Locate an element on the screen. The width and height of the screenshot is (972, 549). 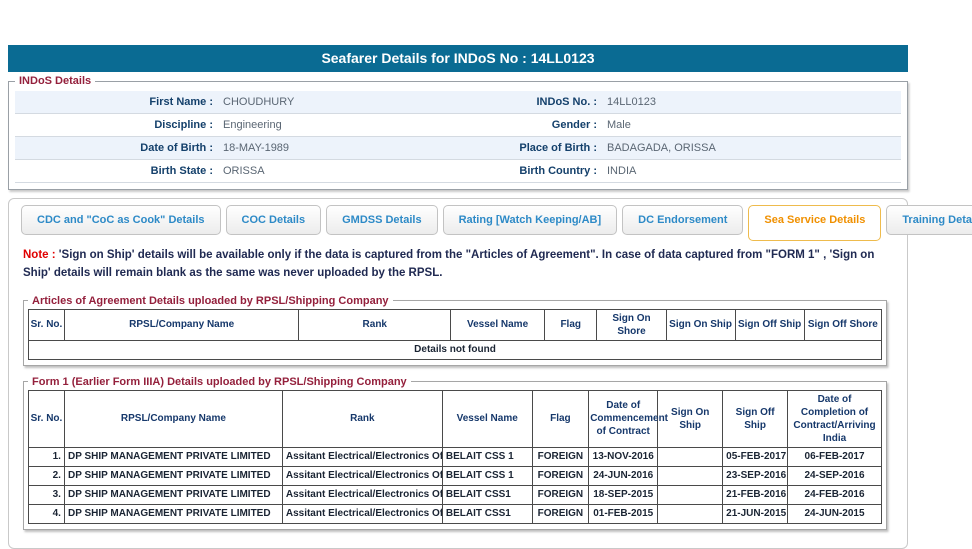
field-value: 14LL0123 is located at coordinates (631, 102).